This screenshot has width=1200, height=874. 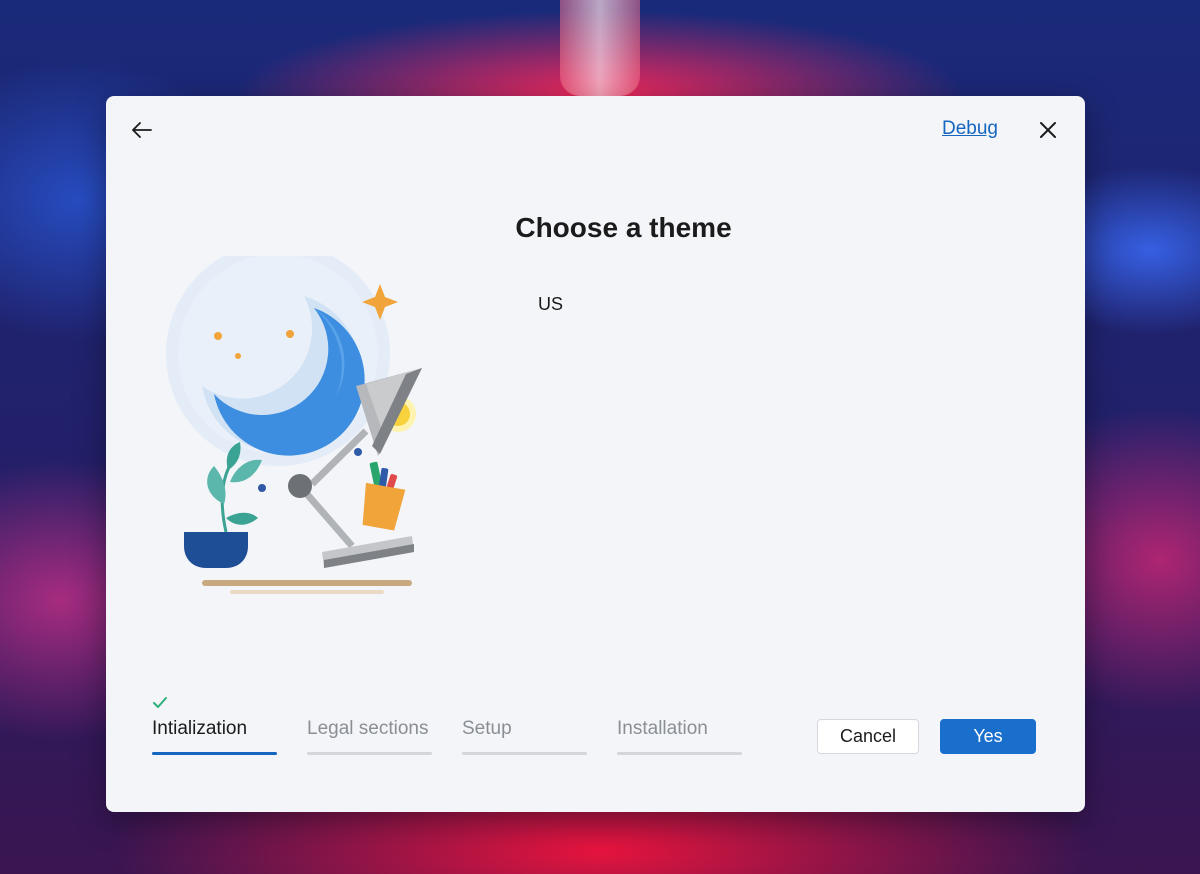 What do you see at coordinates (623, 227) in the screenshot?
I see `page-title: Choose a theme` at bounding box center [623, 227].